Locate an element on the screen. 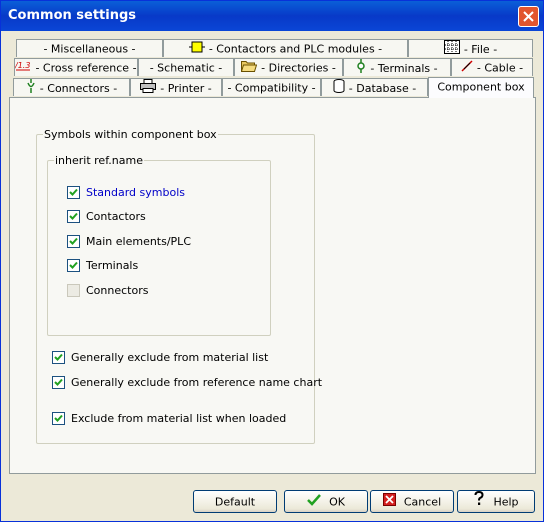 Image resolution: width=544 pixels, height=522 pixels. exclude-when-loaded-checkbox is located at coordinates (58, 418).